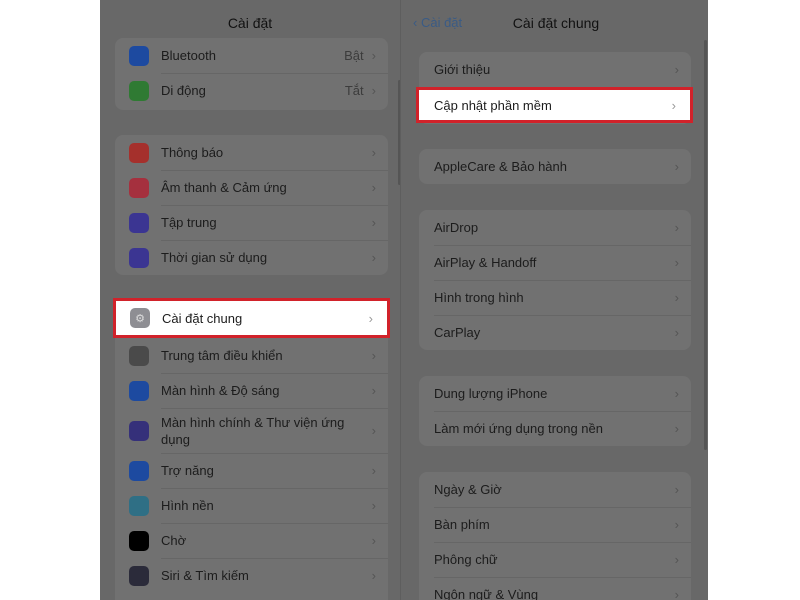  Describe the element at coordinates (183, 90) in the screenshot. I see `item-label: Di động` at that location.